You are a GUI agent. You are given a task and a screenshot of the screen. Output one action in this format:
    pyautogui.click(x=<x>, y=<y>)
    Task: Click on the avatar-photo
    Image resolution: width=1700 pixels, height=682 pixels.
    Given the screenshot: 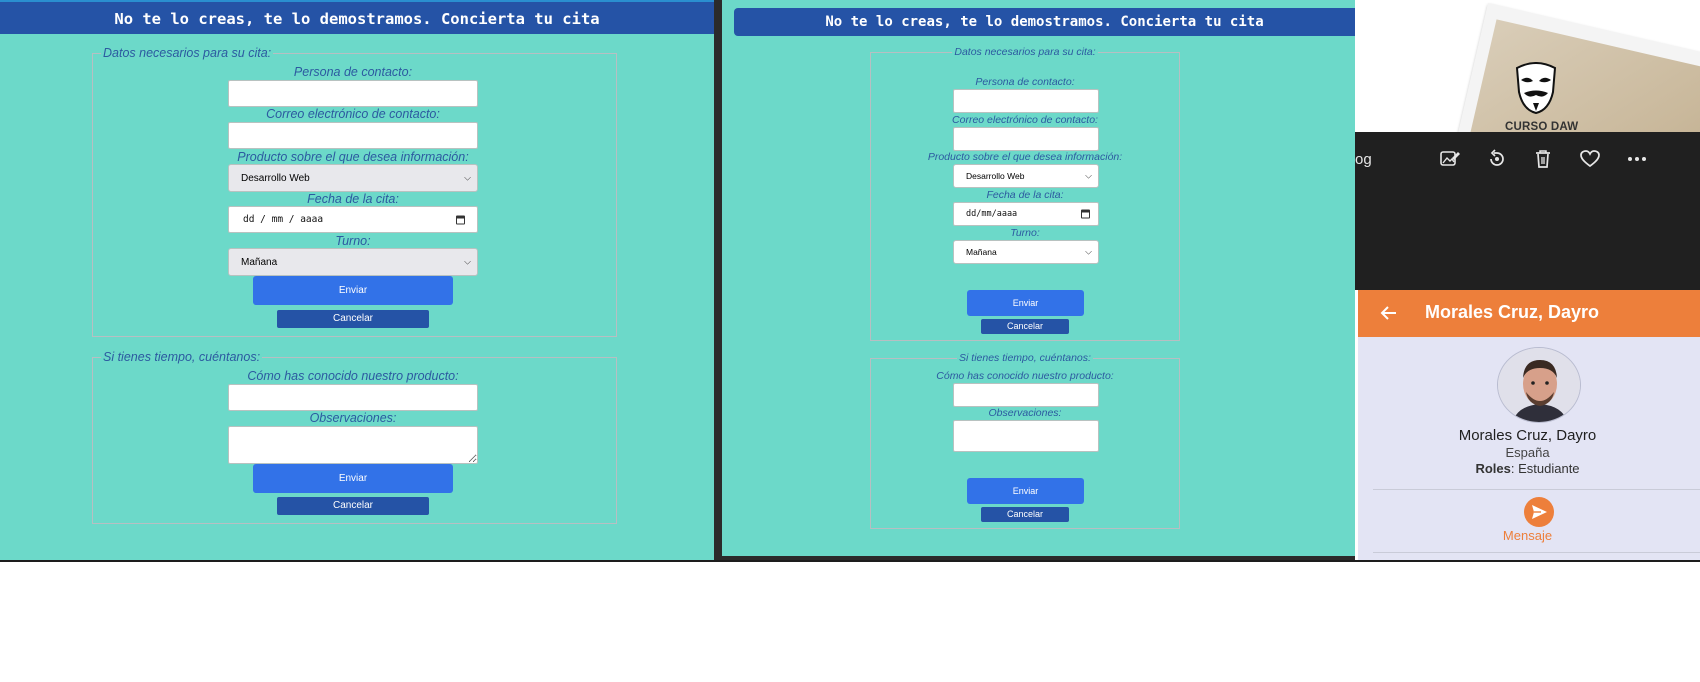 What is the action you would take?
    pyautogui.click(x=1539, y=385)
    